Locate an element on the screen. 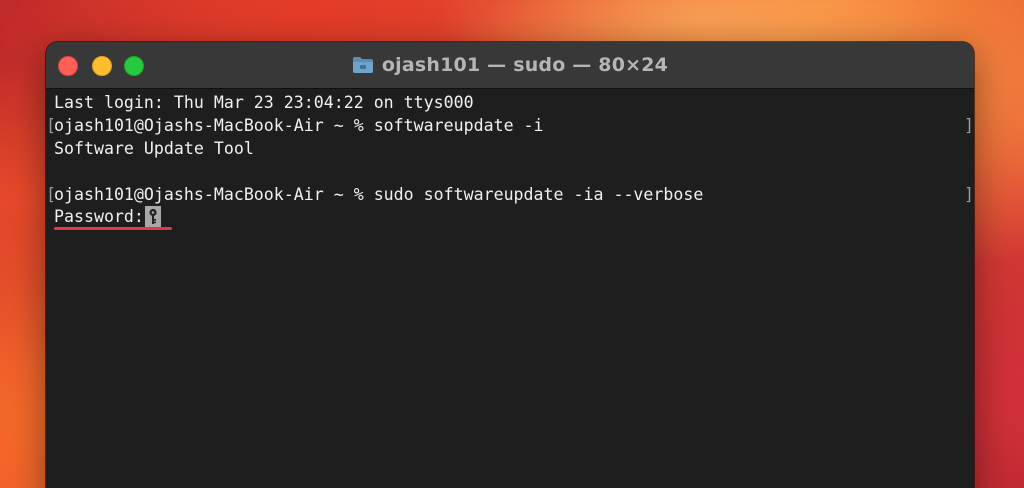 The width and height of the screenshot is (1024, 488). folder-icon is located at coordinates (362, 65).